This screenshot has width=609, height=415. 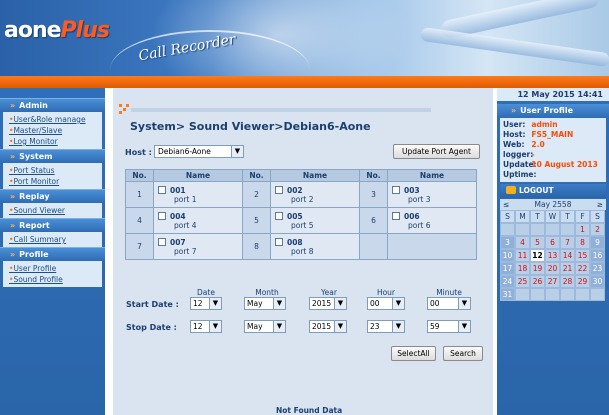 What do you see at coordinates (315, 194) in the screenshot?
I see `port-cell: 002 port 2` at bounding box center [315, 194].